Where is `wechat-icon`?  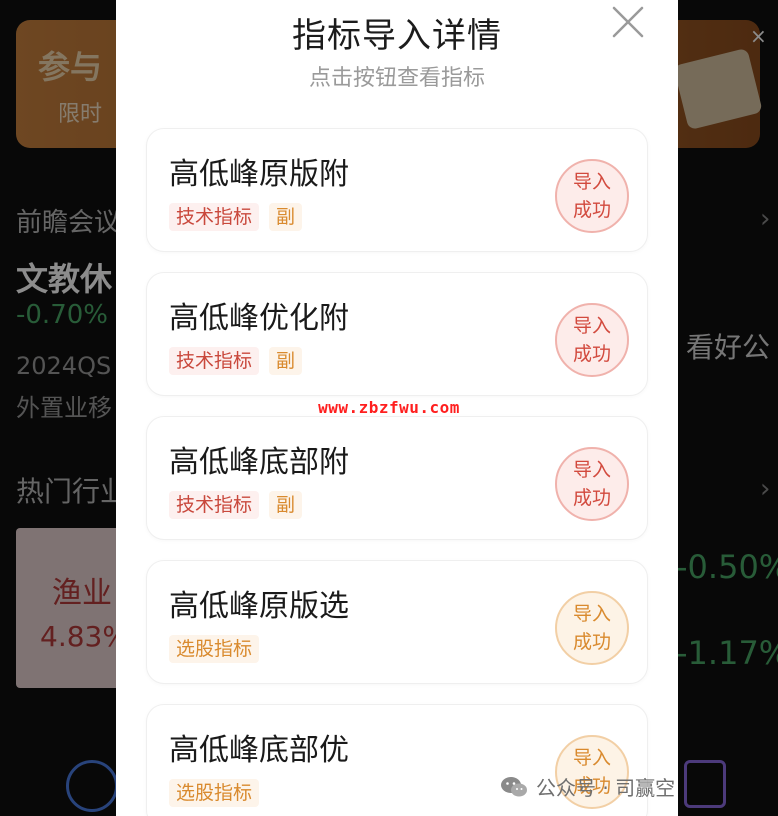
wechat-icon is located at coordinates (514, 786).